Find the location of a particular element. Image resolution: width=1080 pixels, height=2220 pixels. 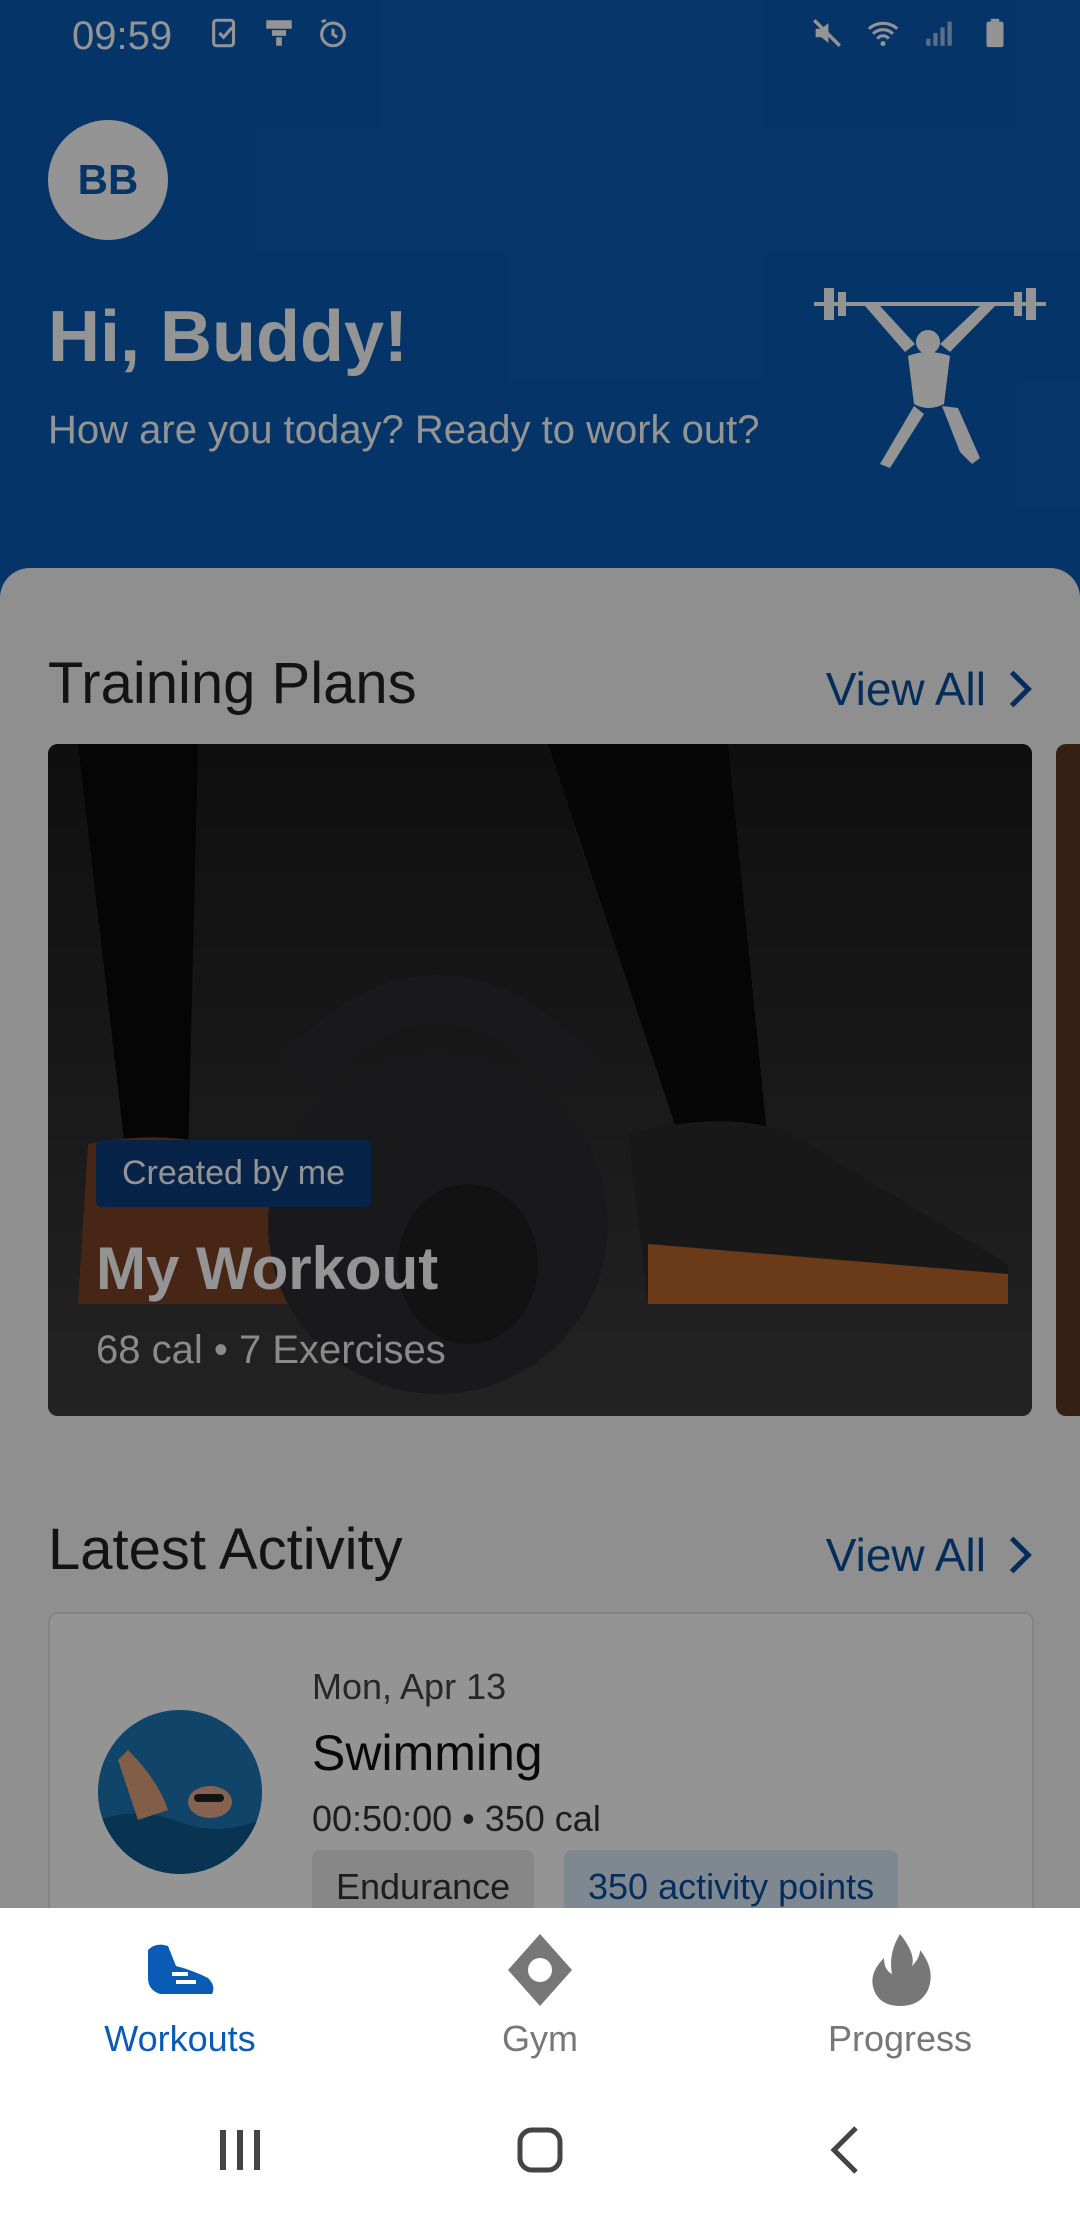

activity-points-tag: 350 activity points is located at coordinates (731, 1879).